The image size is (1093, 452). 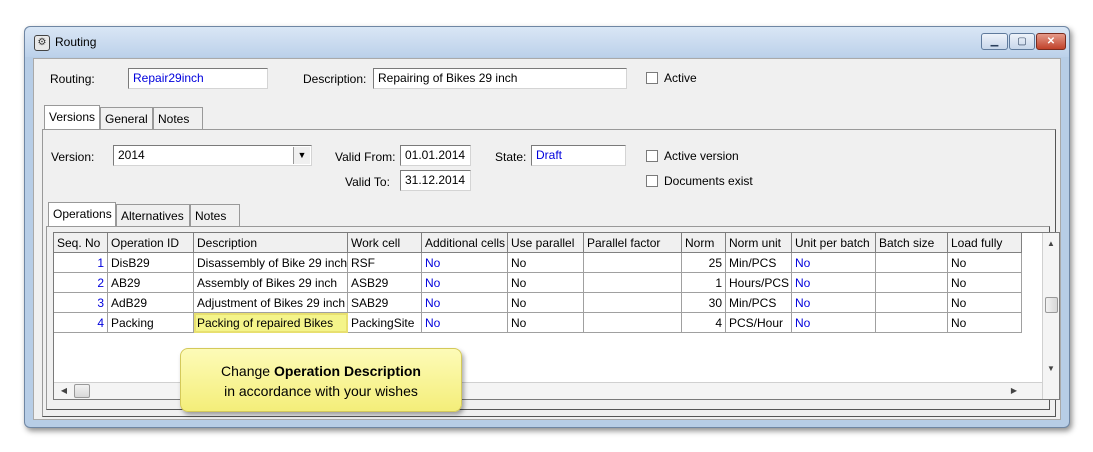 I want to click on col-load-fully: Load fully, so click(x=985, y=243).